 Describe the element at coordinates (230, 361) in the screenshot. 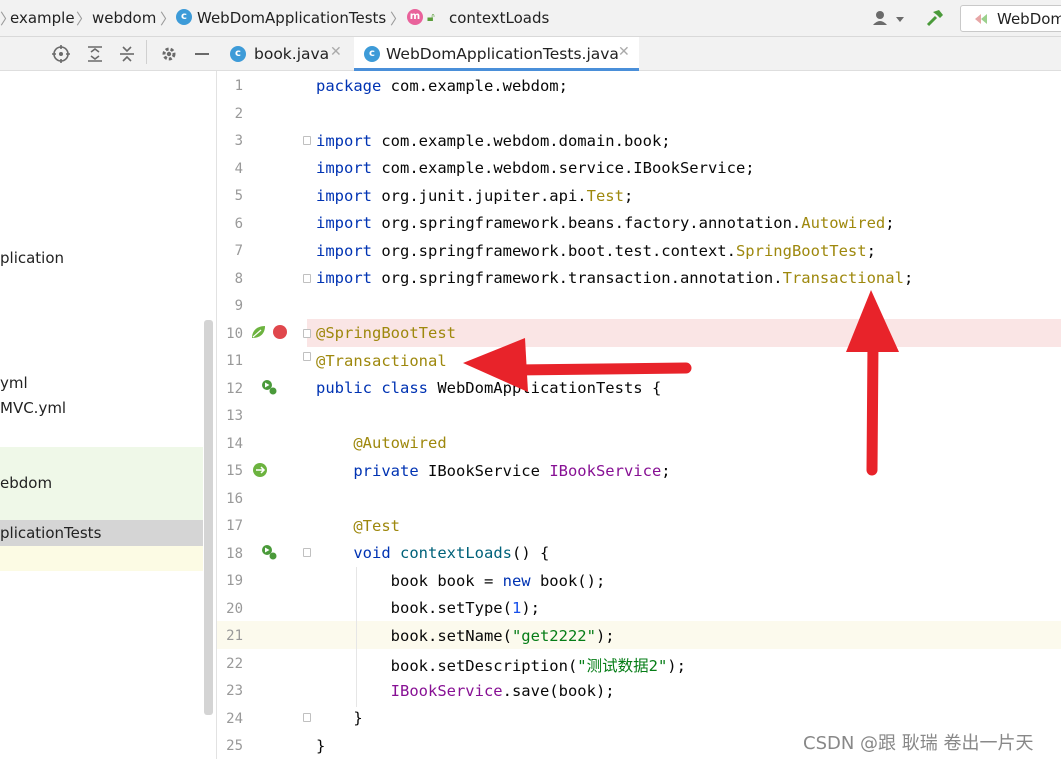

I see `line-number: 11` at that location.